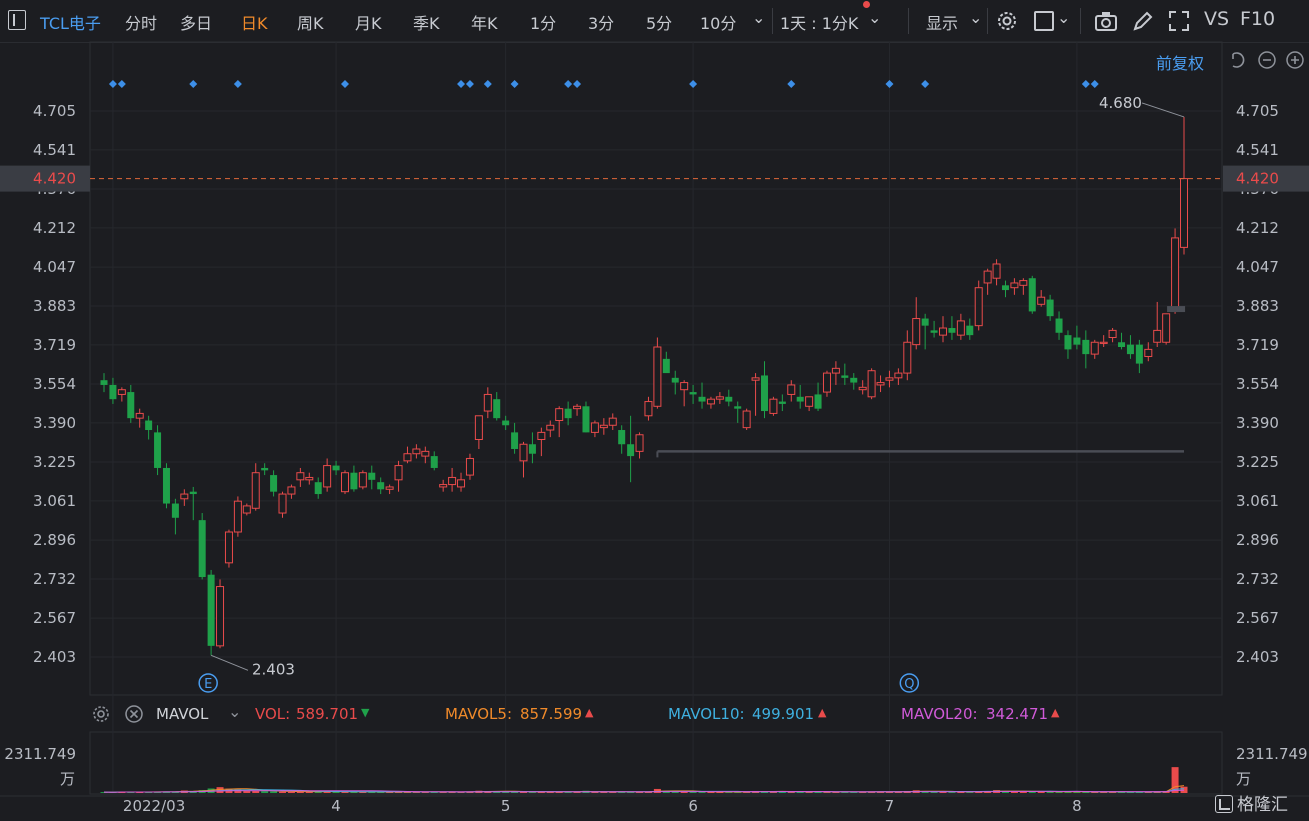 The width and height of the screenshot is (1309, 821). What do you see at coordinates (693, 806) in the screenshot?
I see `x-tick-label: 6` at bounding box center [693, 806].